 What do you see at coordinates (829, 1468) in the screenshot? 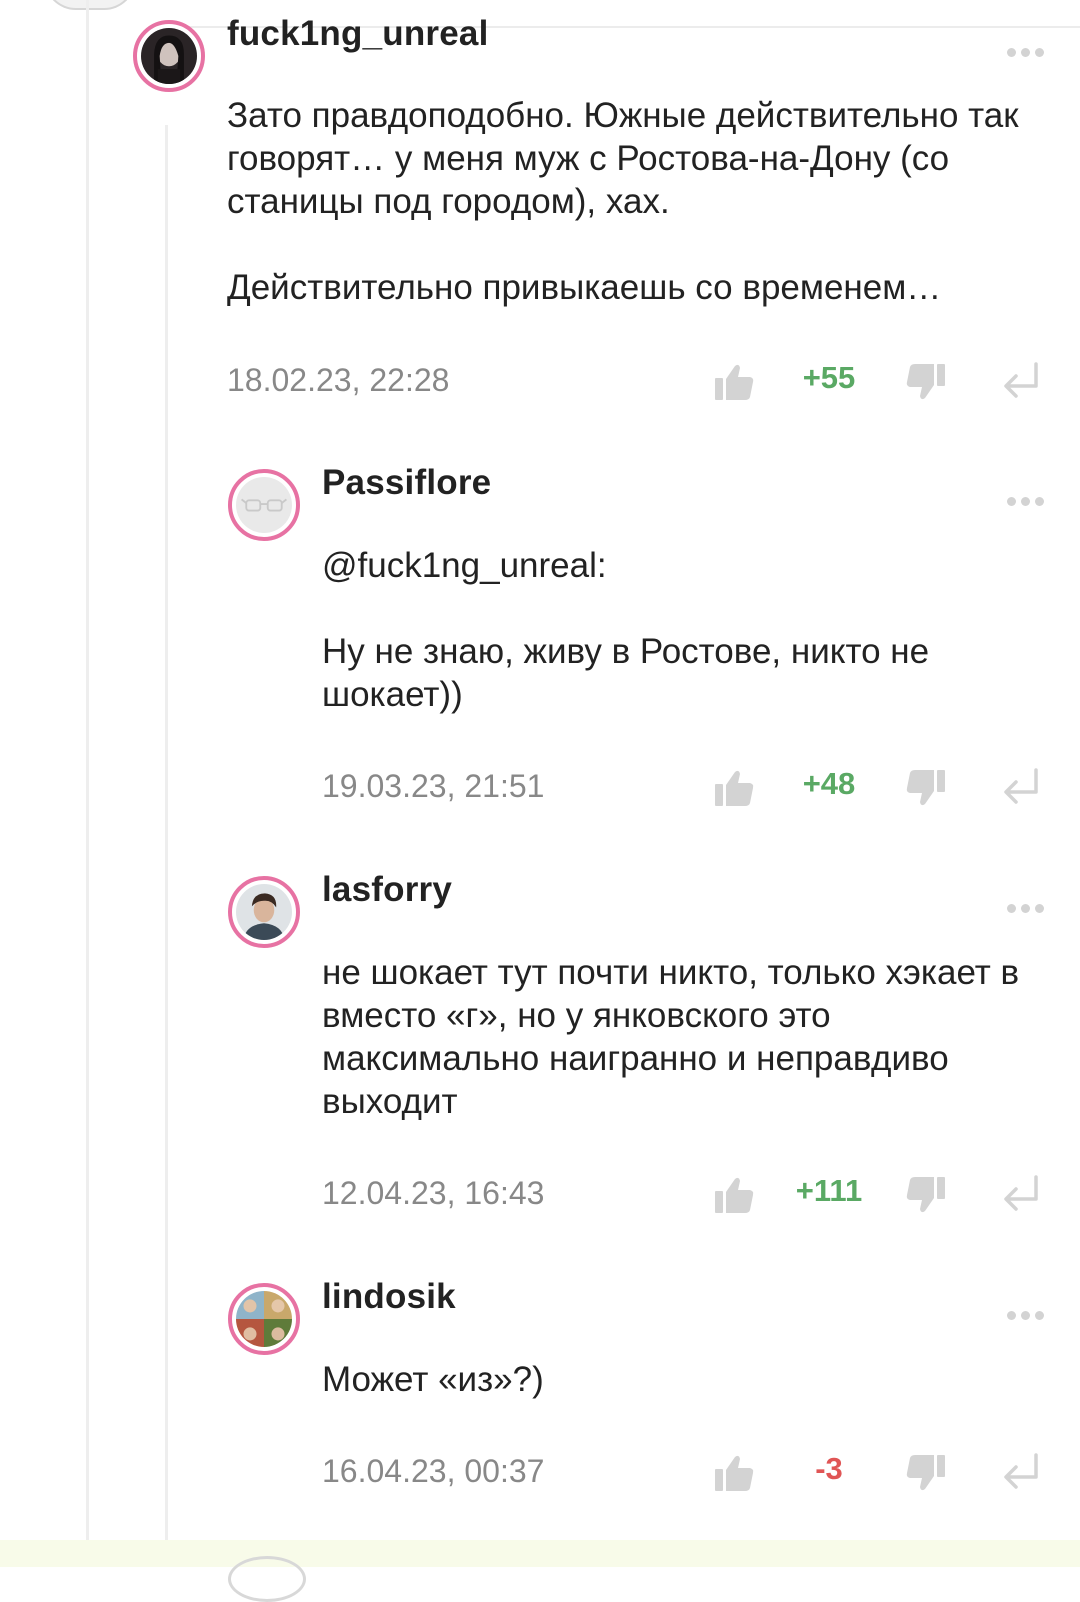
I see `rating-score: -3` at bounding box center [829, 1468].